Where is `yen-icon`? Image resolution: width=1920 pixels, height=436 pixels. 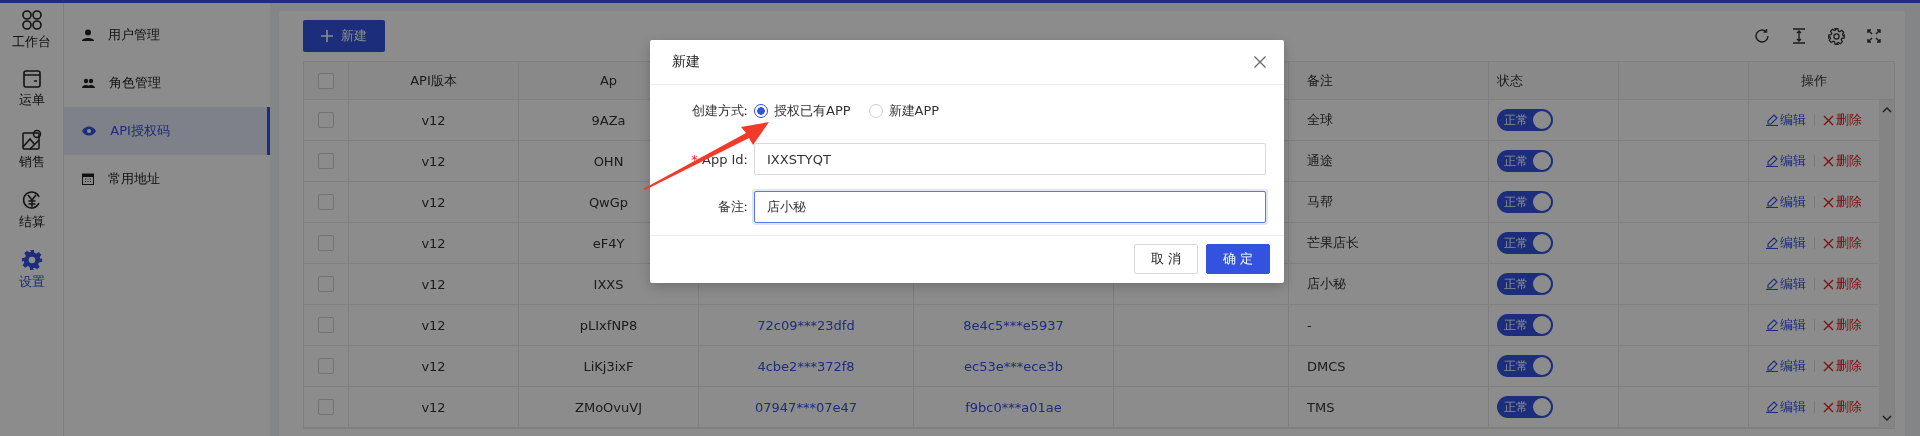
yen-icon is located at coordinates (31, 200).